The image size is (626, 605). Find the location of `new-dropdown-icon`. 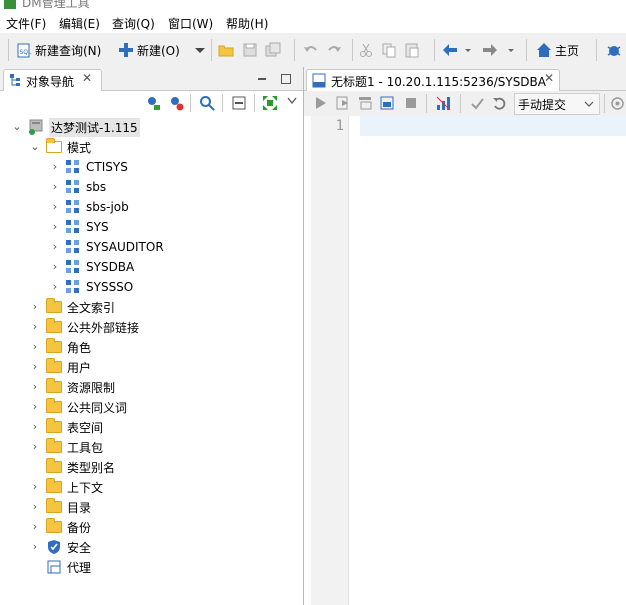

new-dropdown-icon is located at coordinates (200, 50).